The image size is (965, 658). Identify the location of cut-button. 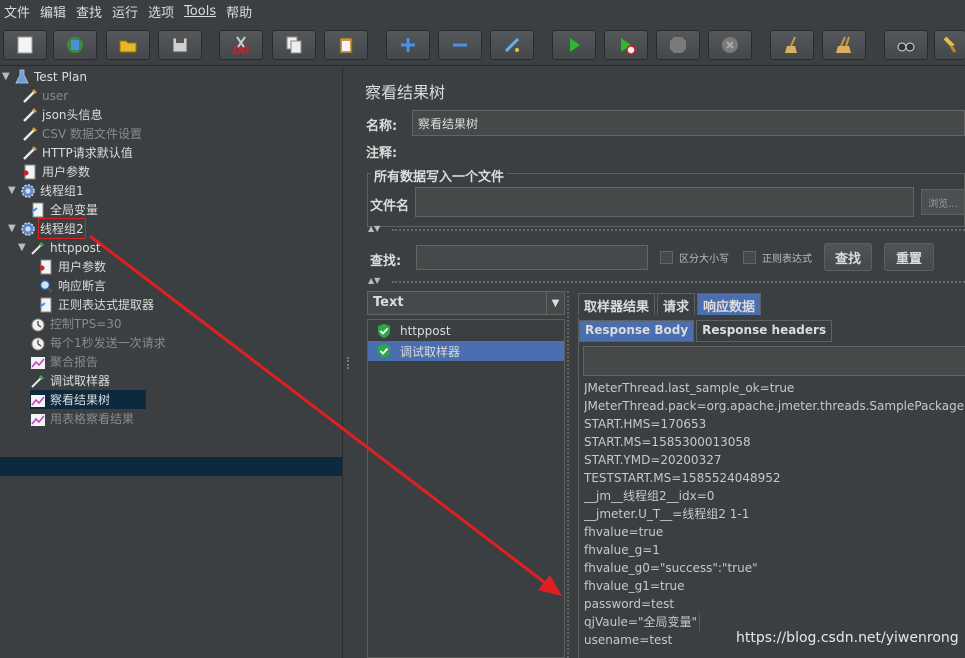
(241, 45).